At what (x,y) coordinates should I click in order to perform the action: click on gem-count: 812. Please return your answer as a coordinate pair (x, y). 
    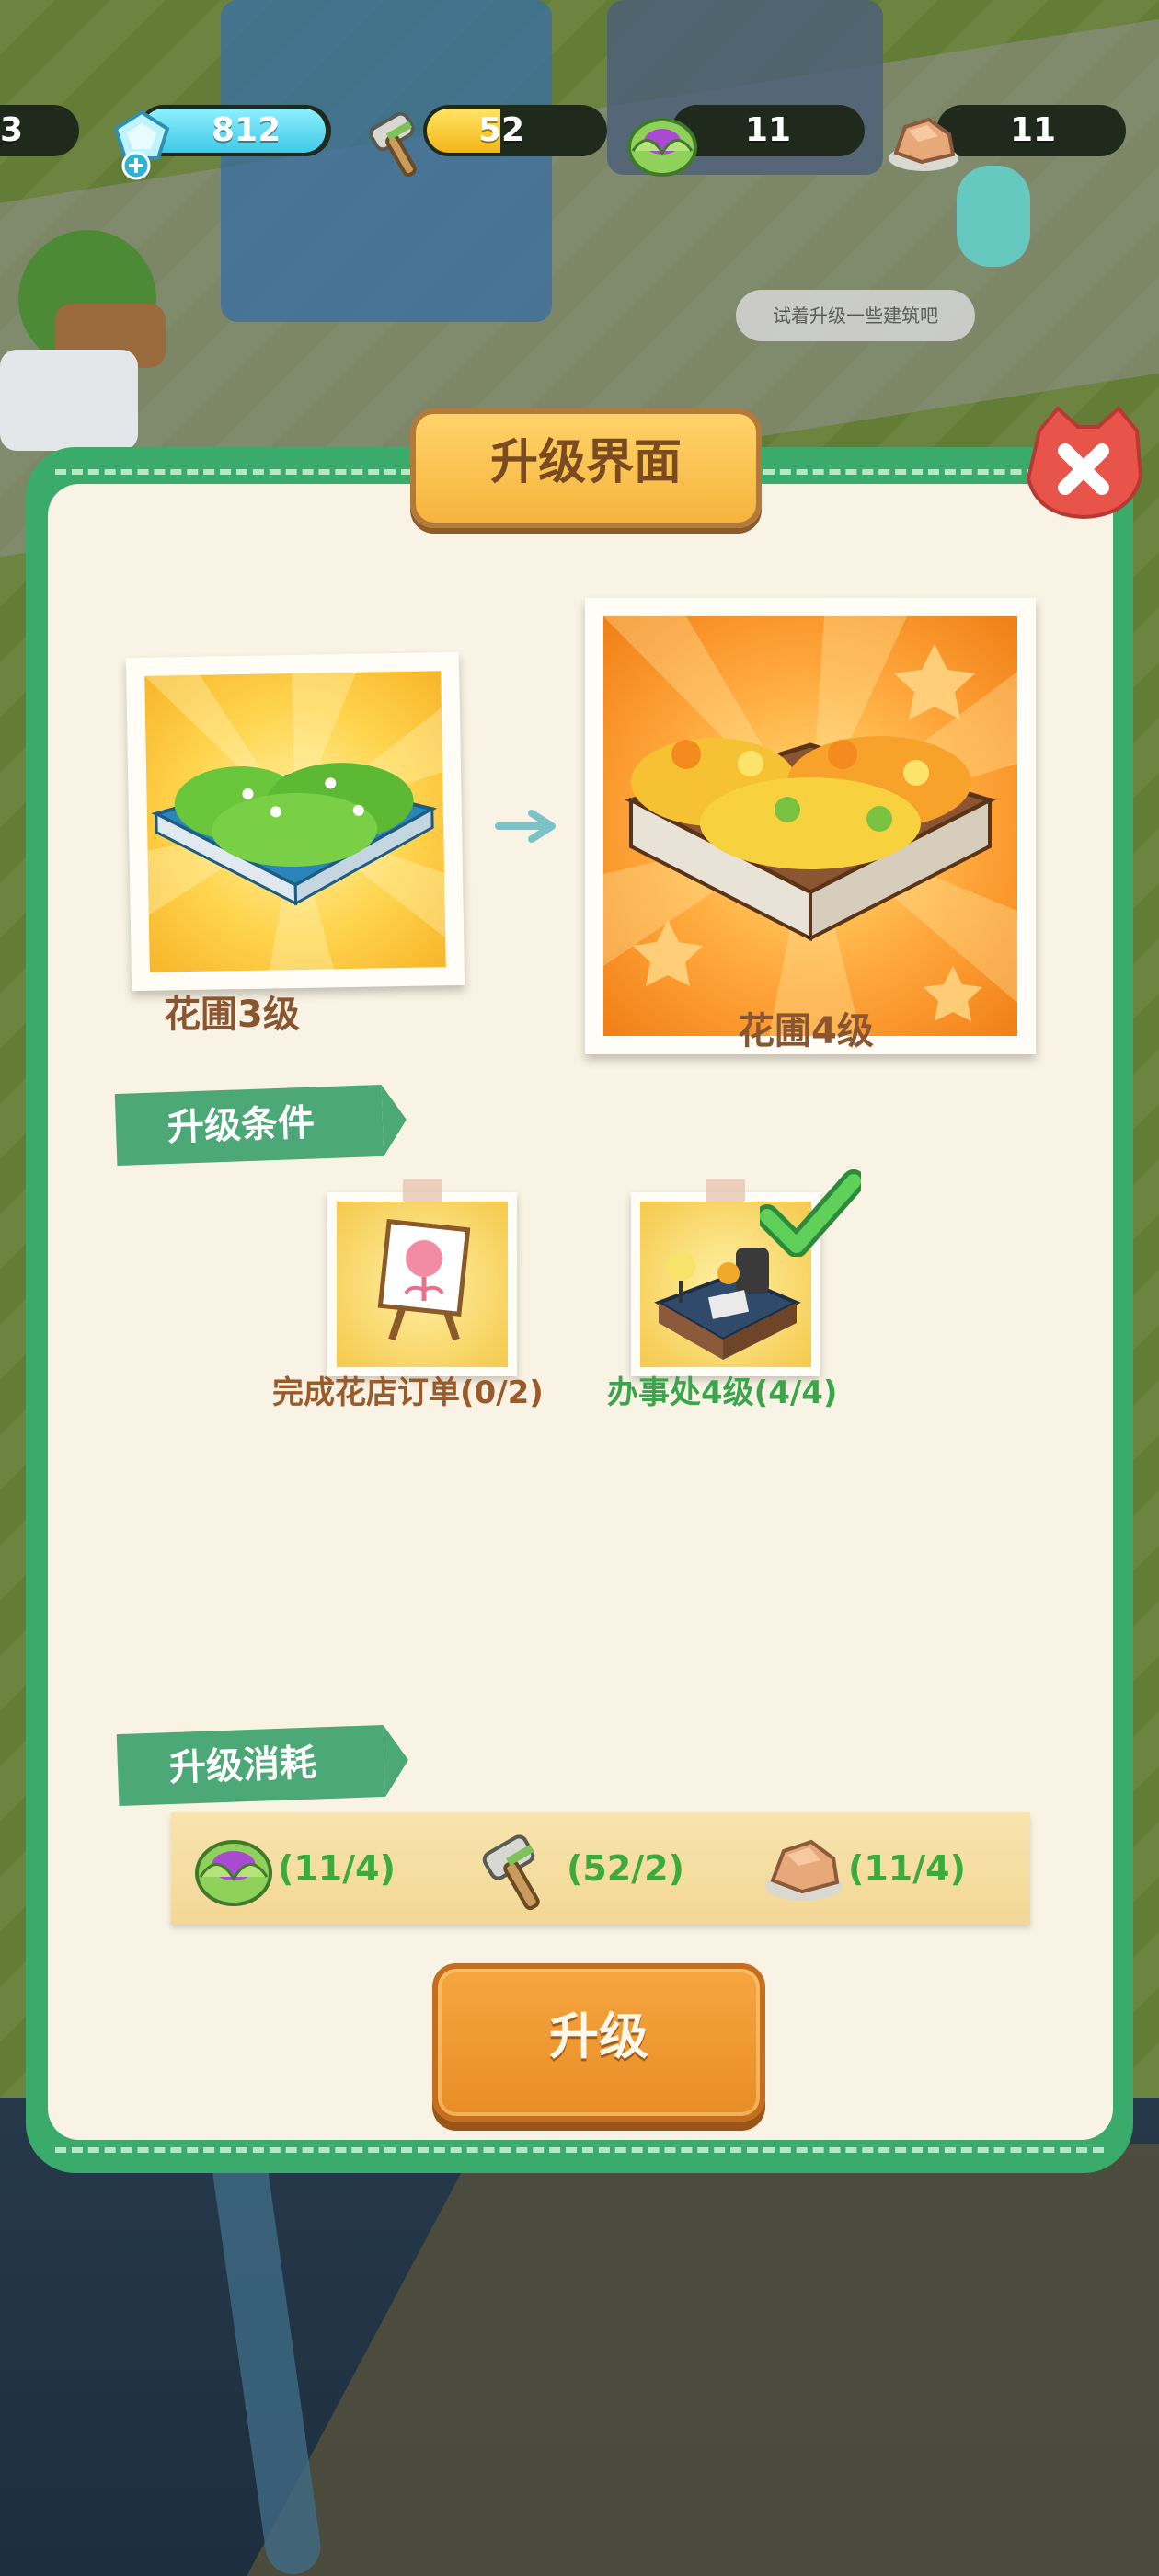
    Looking at the image, I should click on (246, 130).